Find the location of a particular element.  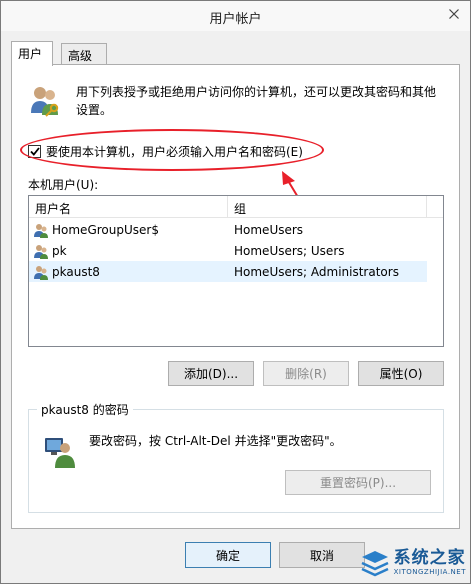

title-bar: 用户帐户 is located at coordinates (235, 16).